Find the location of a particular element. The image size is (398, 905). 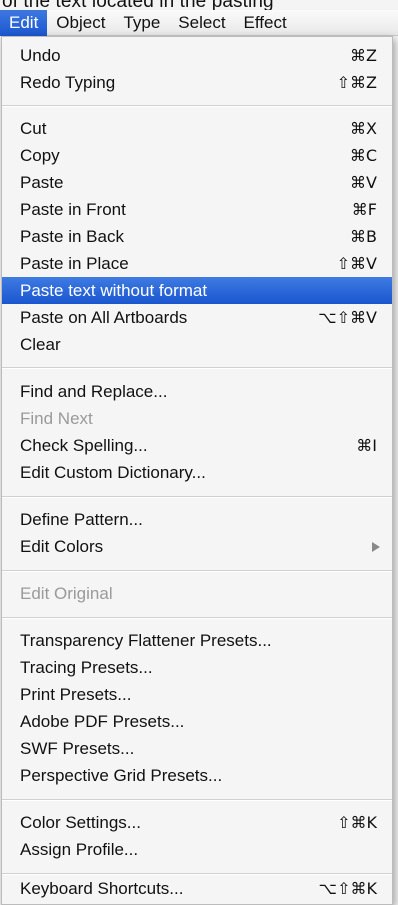

menu-item-edit-colors: Edit Colors is located at coordinates (197, 546).